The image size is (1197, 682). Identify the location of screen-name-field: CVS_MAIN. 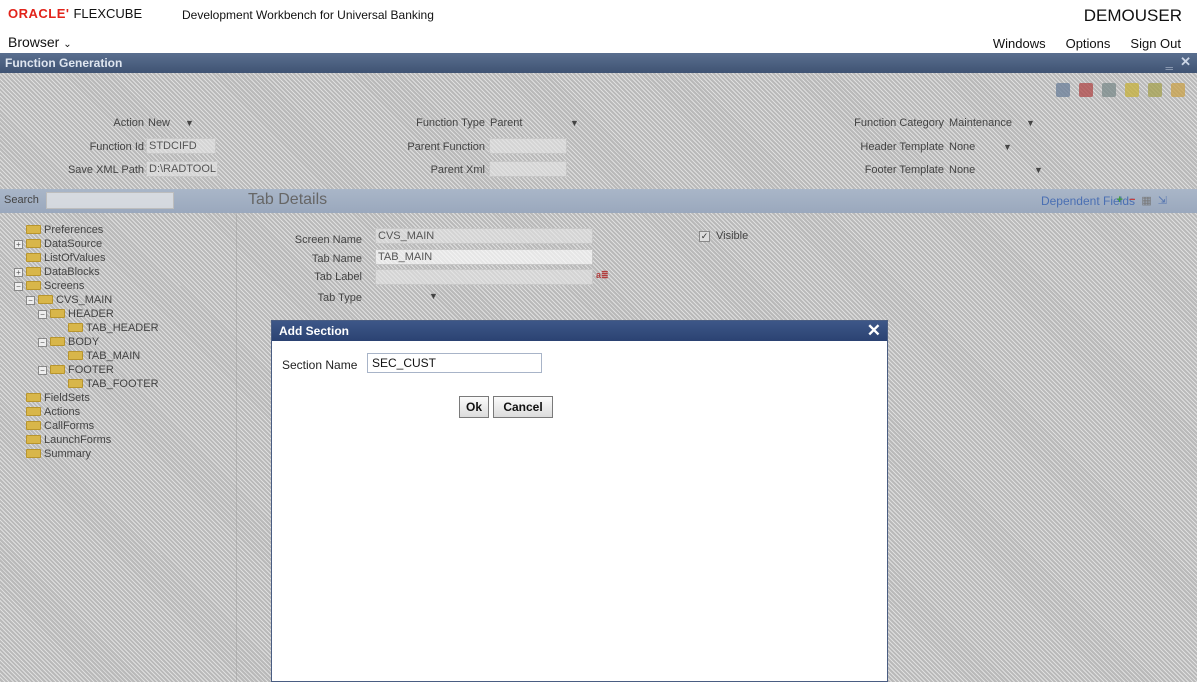
(484, 236).